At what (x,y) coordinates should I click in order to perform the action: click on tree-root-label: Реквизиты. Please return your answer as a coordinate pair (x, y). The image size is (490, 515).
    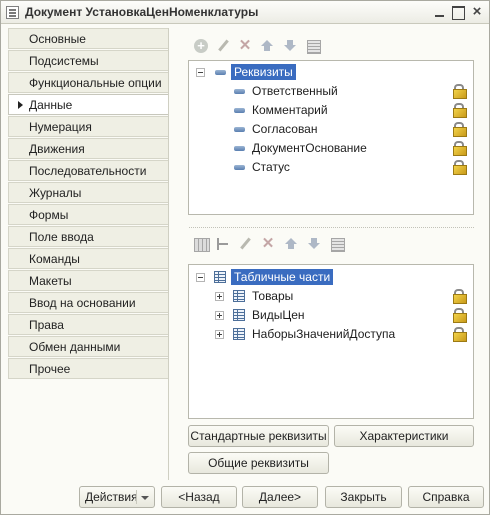
    Looking at the image, I should click on (263, 72).